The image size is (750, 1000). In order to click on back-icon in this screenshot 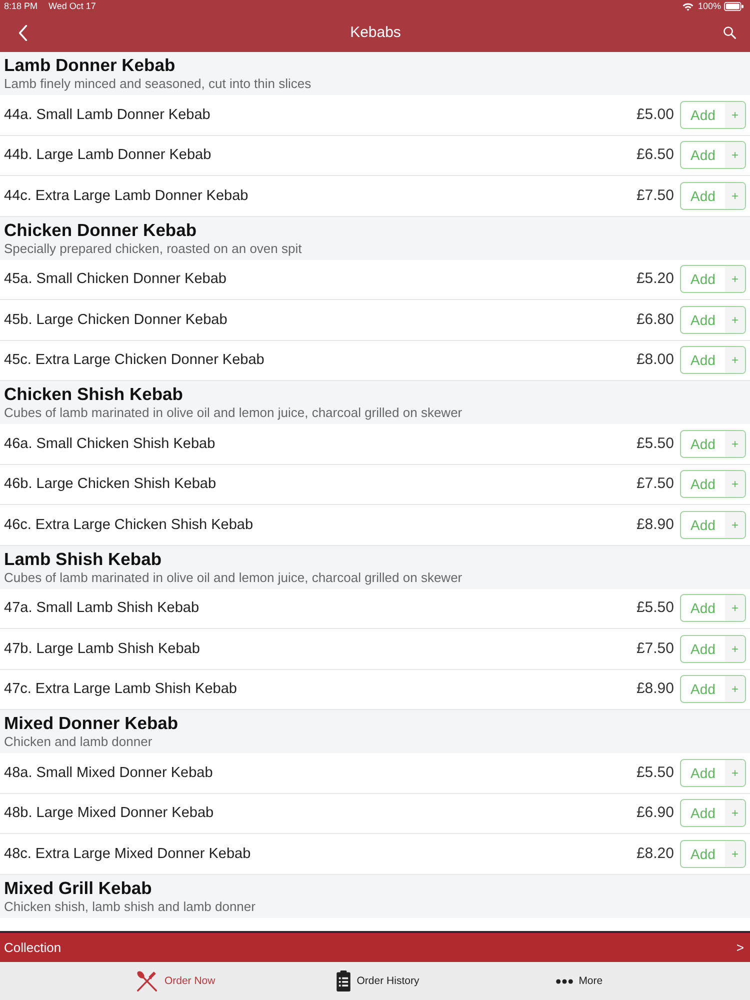, I will do `click(23, 32)`.